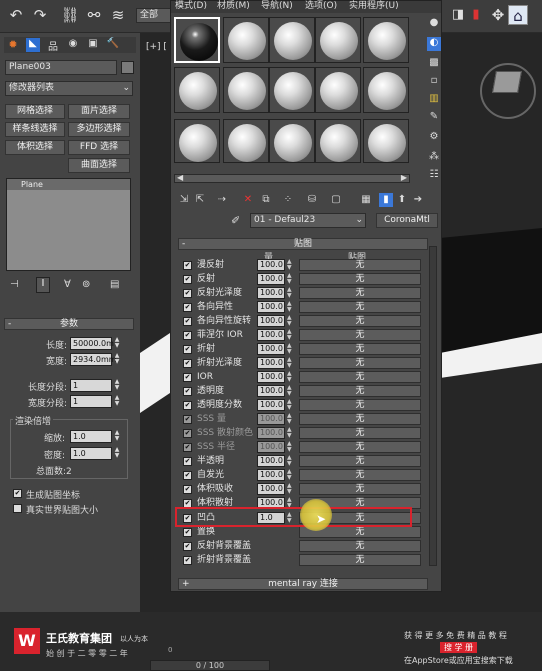  I want to click on mesh-select-button: 网格选择, so click(35, 111).